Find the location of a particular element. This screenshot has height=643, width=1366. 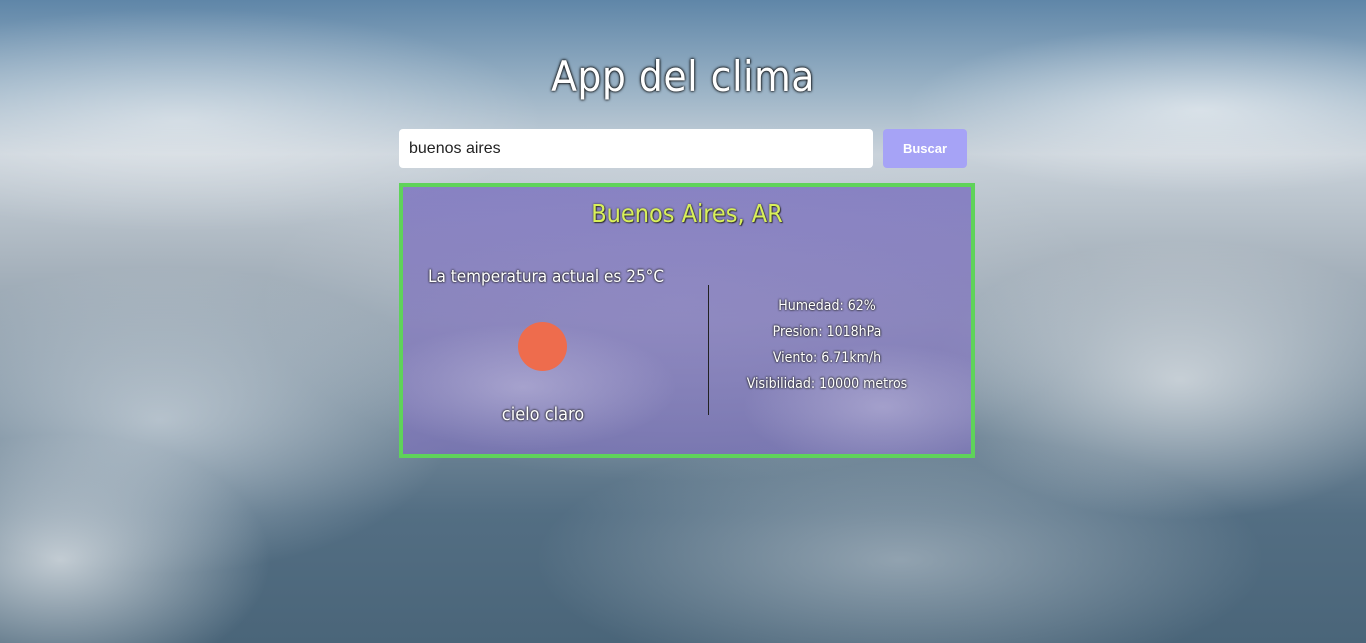

sun-icon is located at coordinates (542, 346).